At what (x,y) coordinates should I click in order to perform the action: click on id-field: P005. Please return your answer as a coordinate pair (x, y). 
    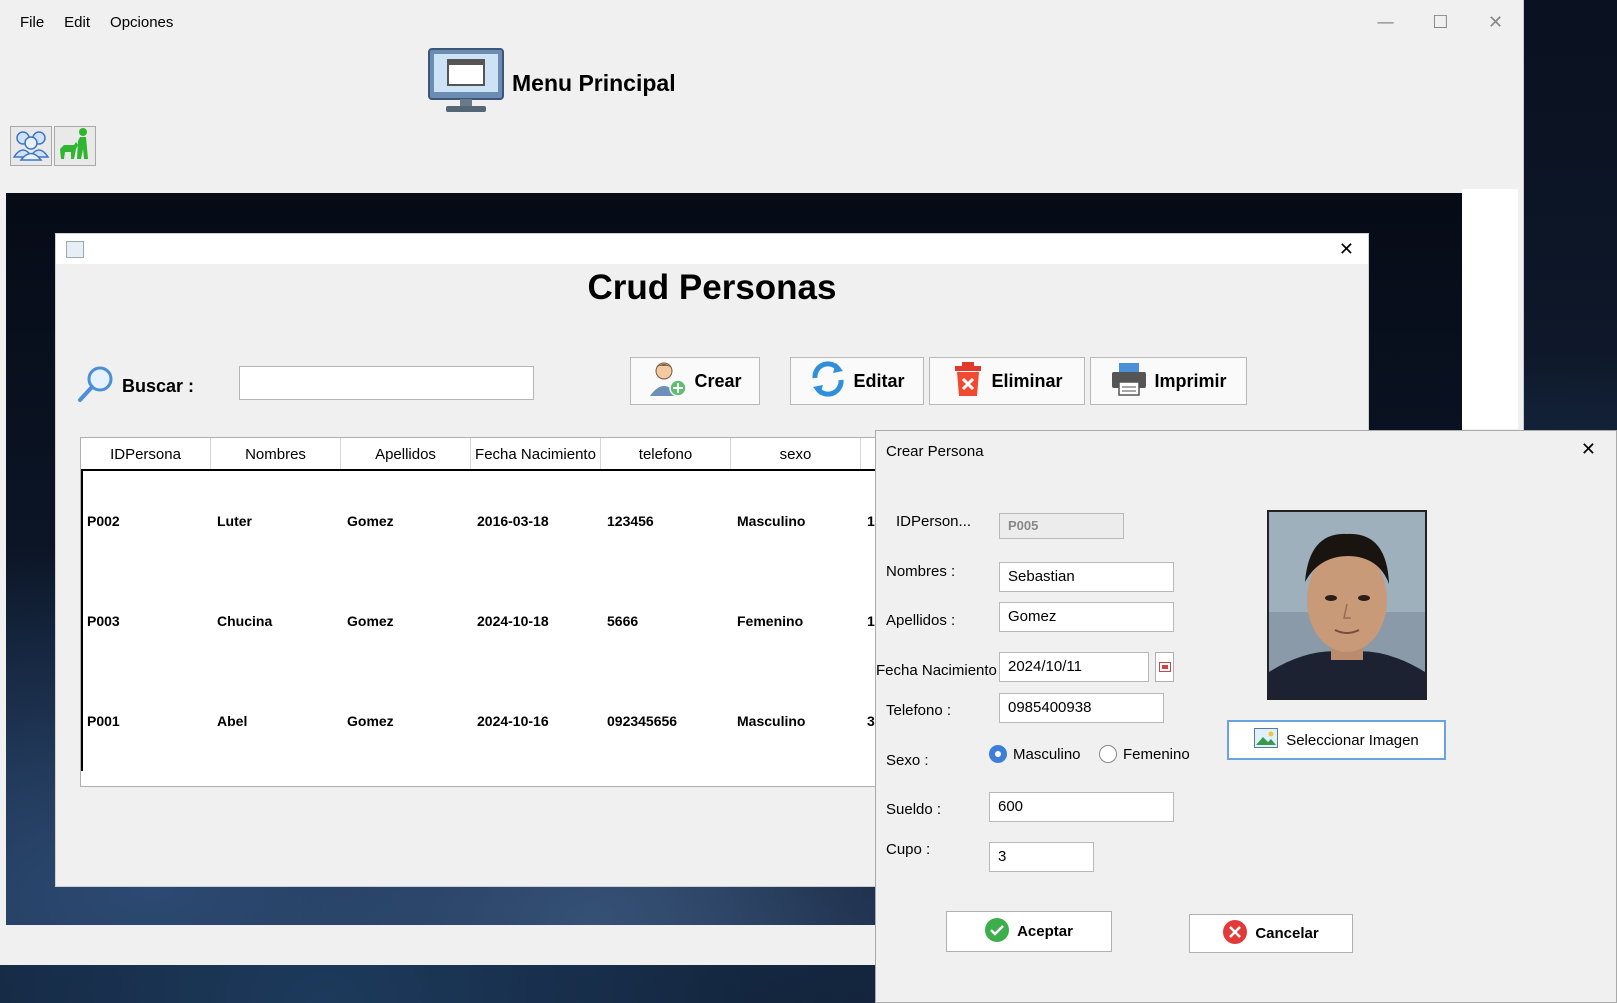
    Looking at the image, I should click on (1061, 526).